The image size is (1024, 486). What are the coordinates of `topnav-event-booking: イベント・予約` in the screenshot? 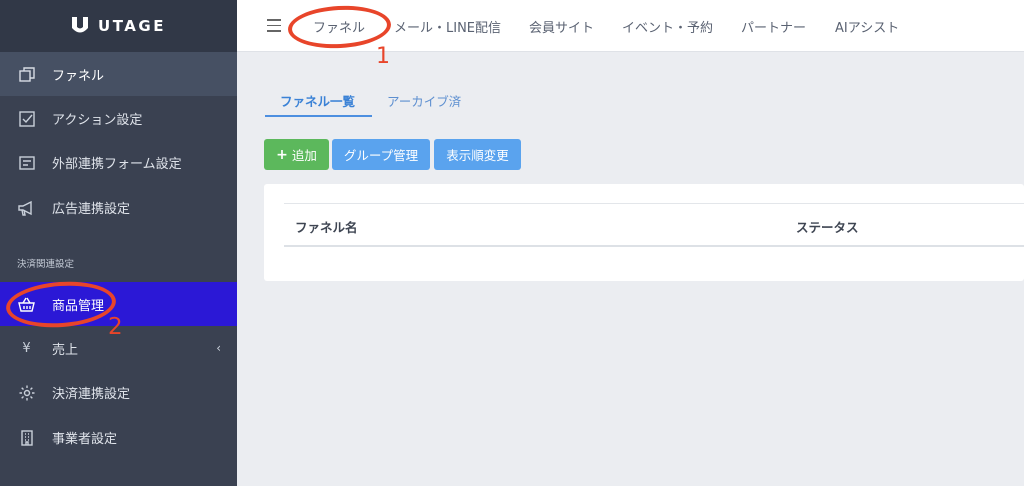 It's located at (667, 26).